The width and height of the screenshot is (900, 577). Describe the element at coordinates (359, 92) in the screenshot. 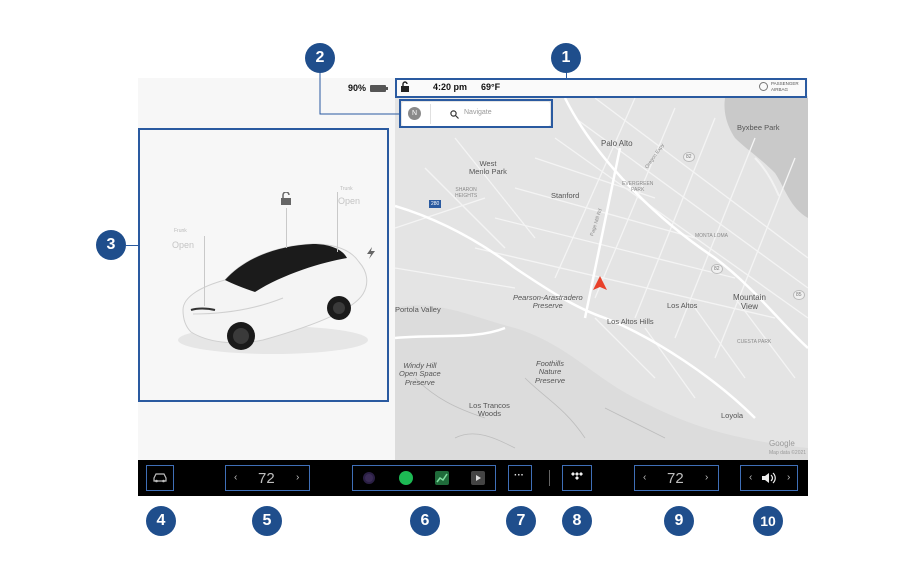

I see `callout-2-leader` at that location.